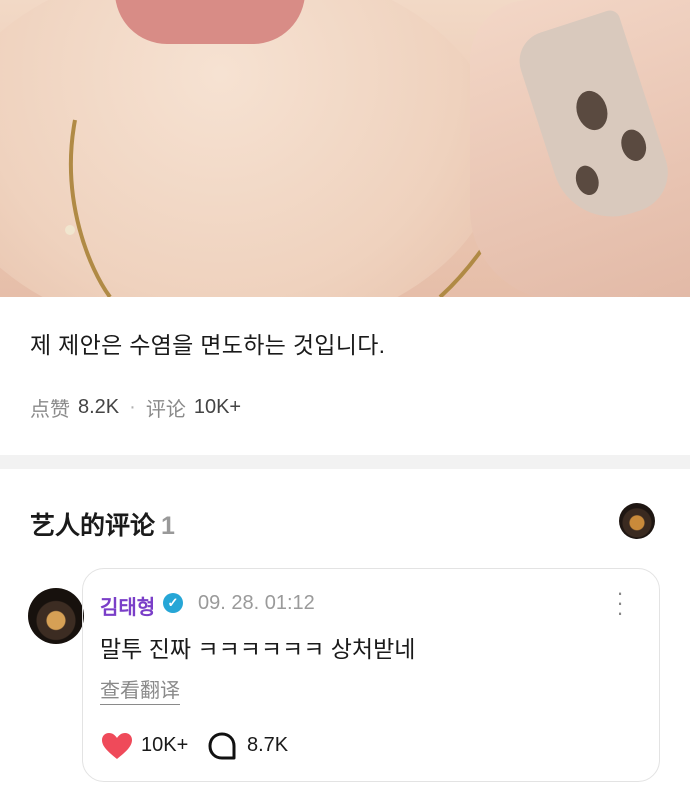  What do you see at coordinates (222, 746) in the screenshot?
I see `reply-bubble-icon` at bounding box center [222, 746].